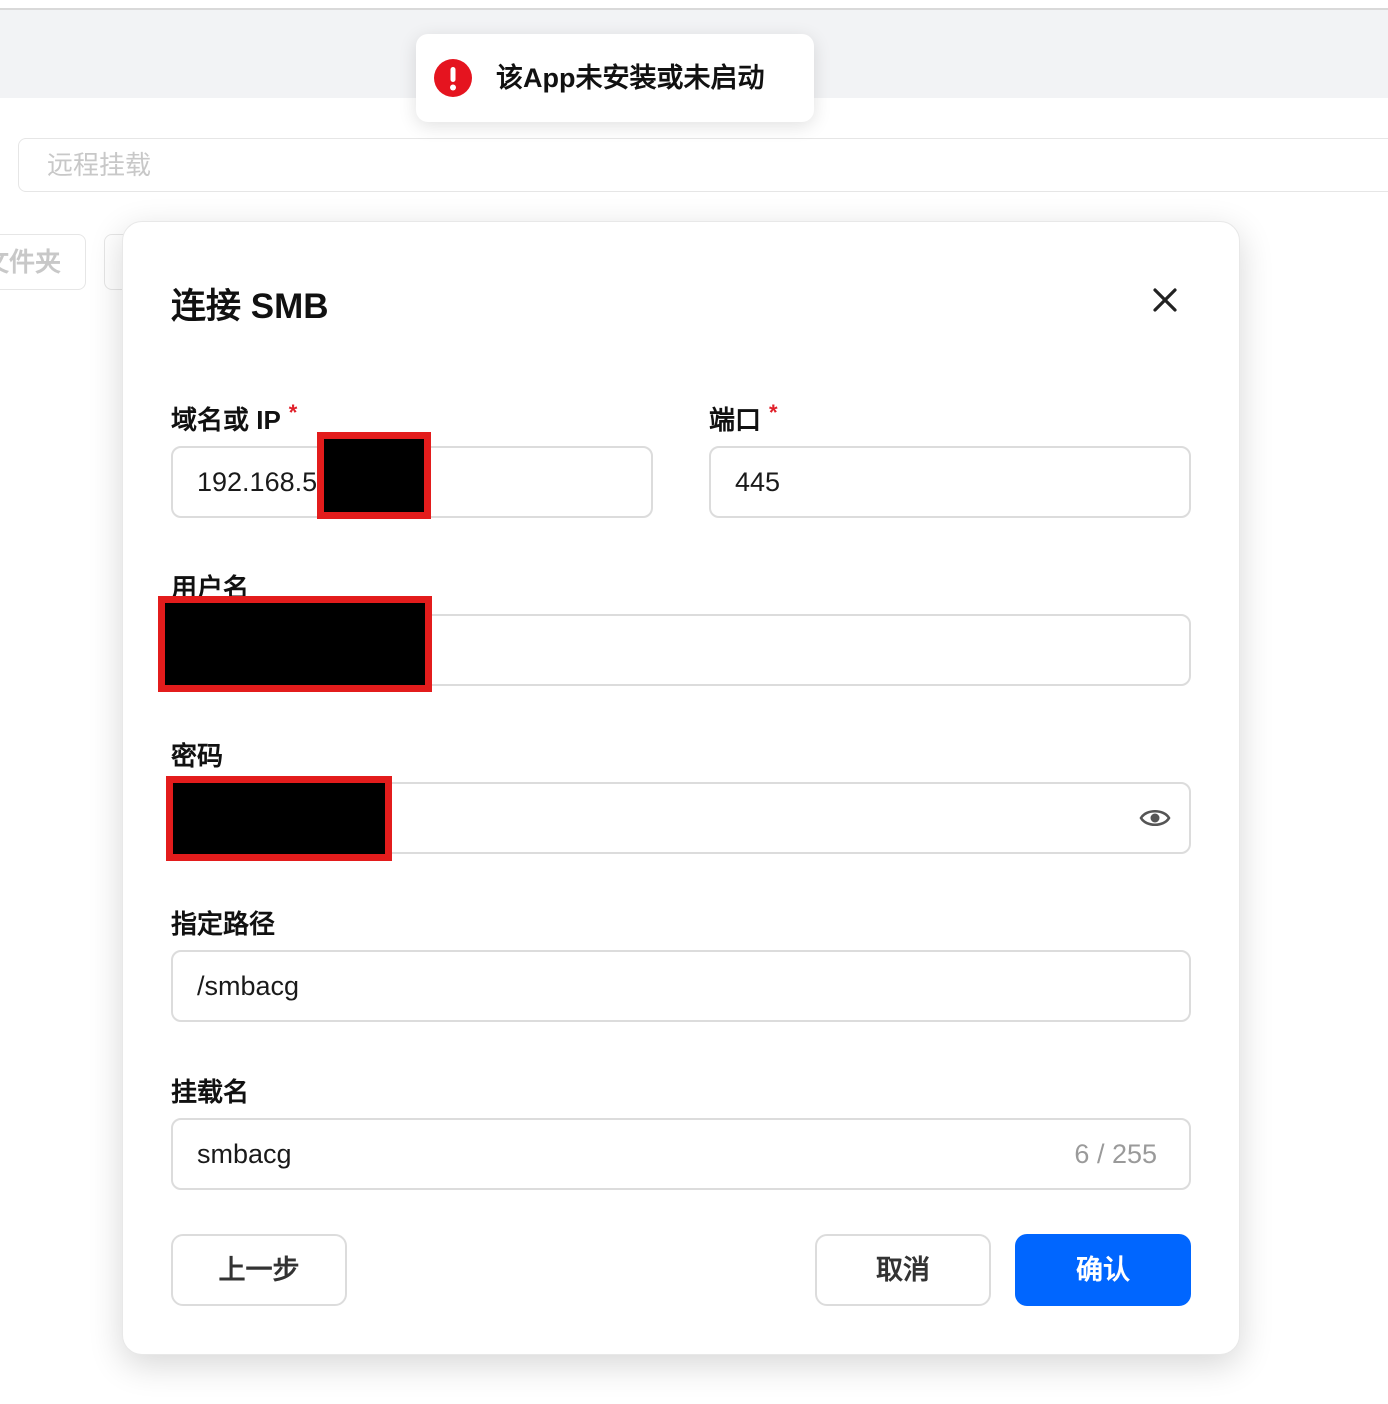 The image size is (1388, 1404). I want to click on path-value: /smbacg, so click(248, 986).